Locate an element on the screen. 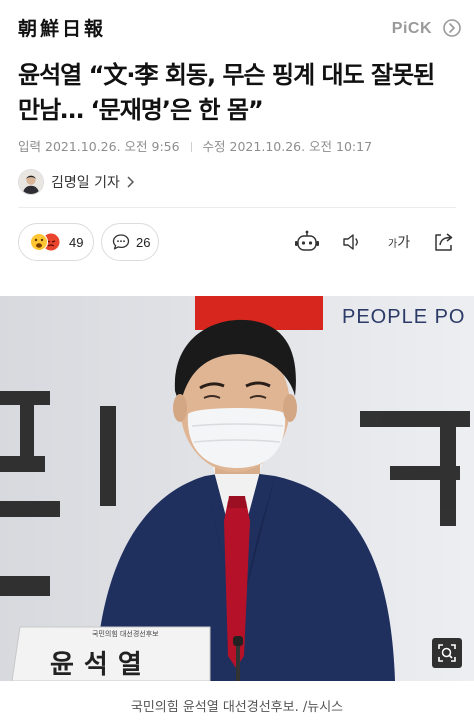 The image size is (474, 723). app-header: 朝鮮日報 PiCK is located at coordinates (237, 28).